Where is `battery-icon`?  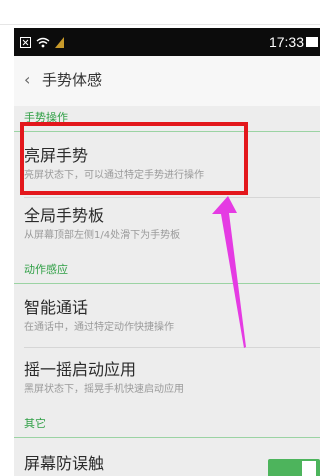
battery-icon is located at coordinates (312, 42).